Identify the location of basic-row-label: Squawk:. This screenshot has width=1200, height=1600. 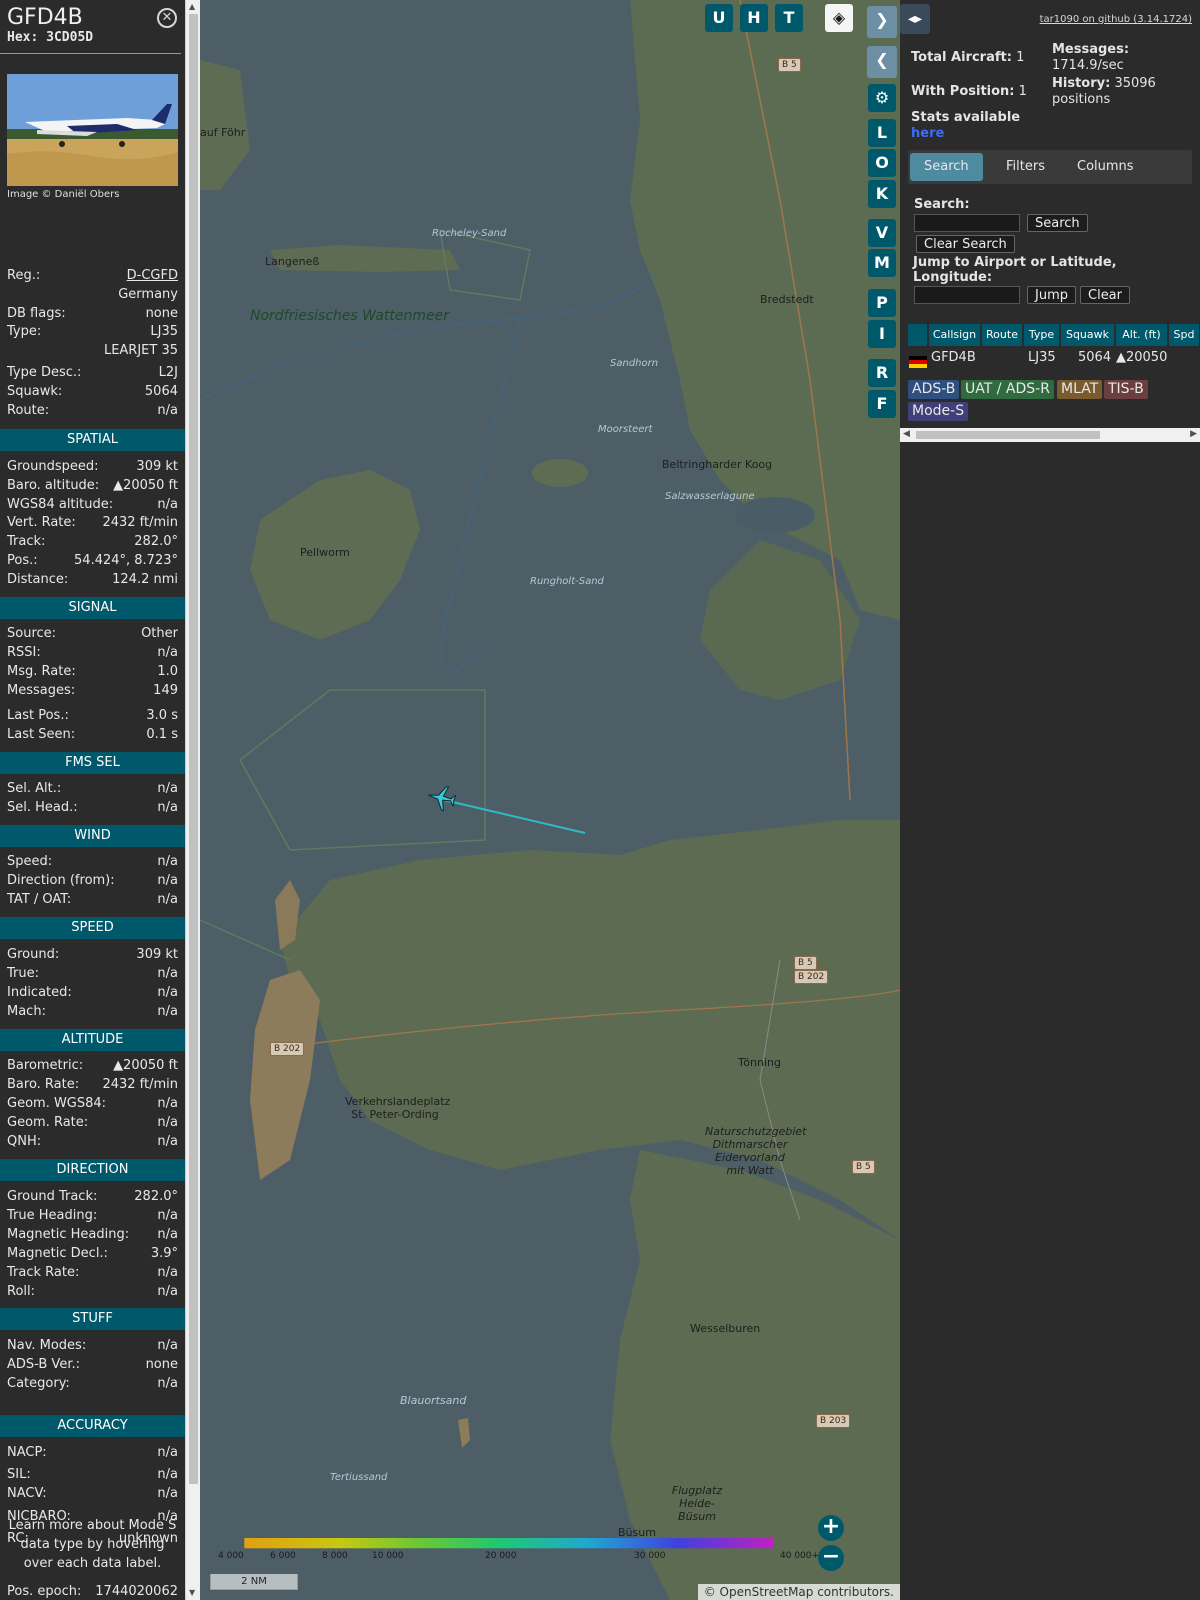
(35, 391).